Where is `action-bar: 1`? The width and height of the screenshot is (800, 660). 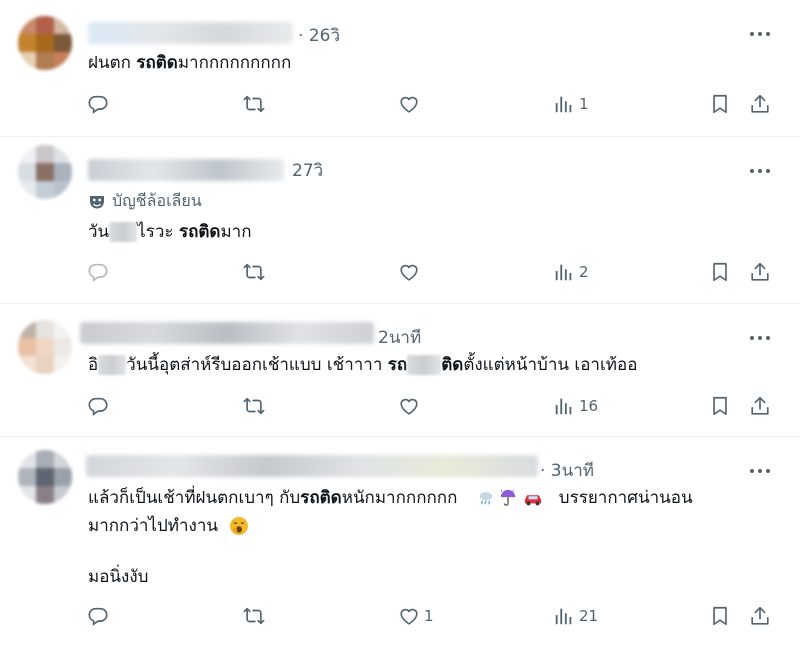 action-bar: 1 is located at coordinates (400, 106).